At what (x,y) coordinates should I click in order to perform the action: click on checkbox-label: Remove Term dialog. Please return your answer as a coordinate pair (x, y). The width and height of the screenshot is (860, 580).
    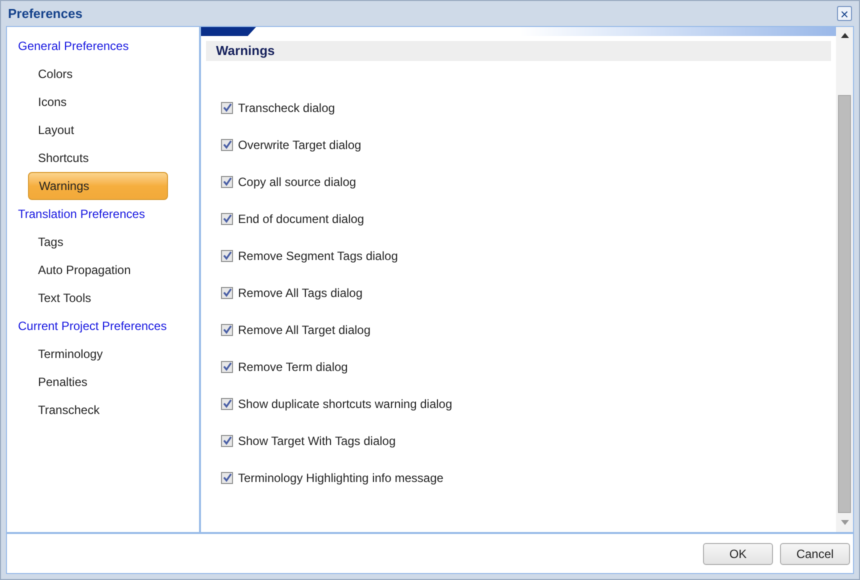
    Looking at the image, I should click on (293, 367).